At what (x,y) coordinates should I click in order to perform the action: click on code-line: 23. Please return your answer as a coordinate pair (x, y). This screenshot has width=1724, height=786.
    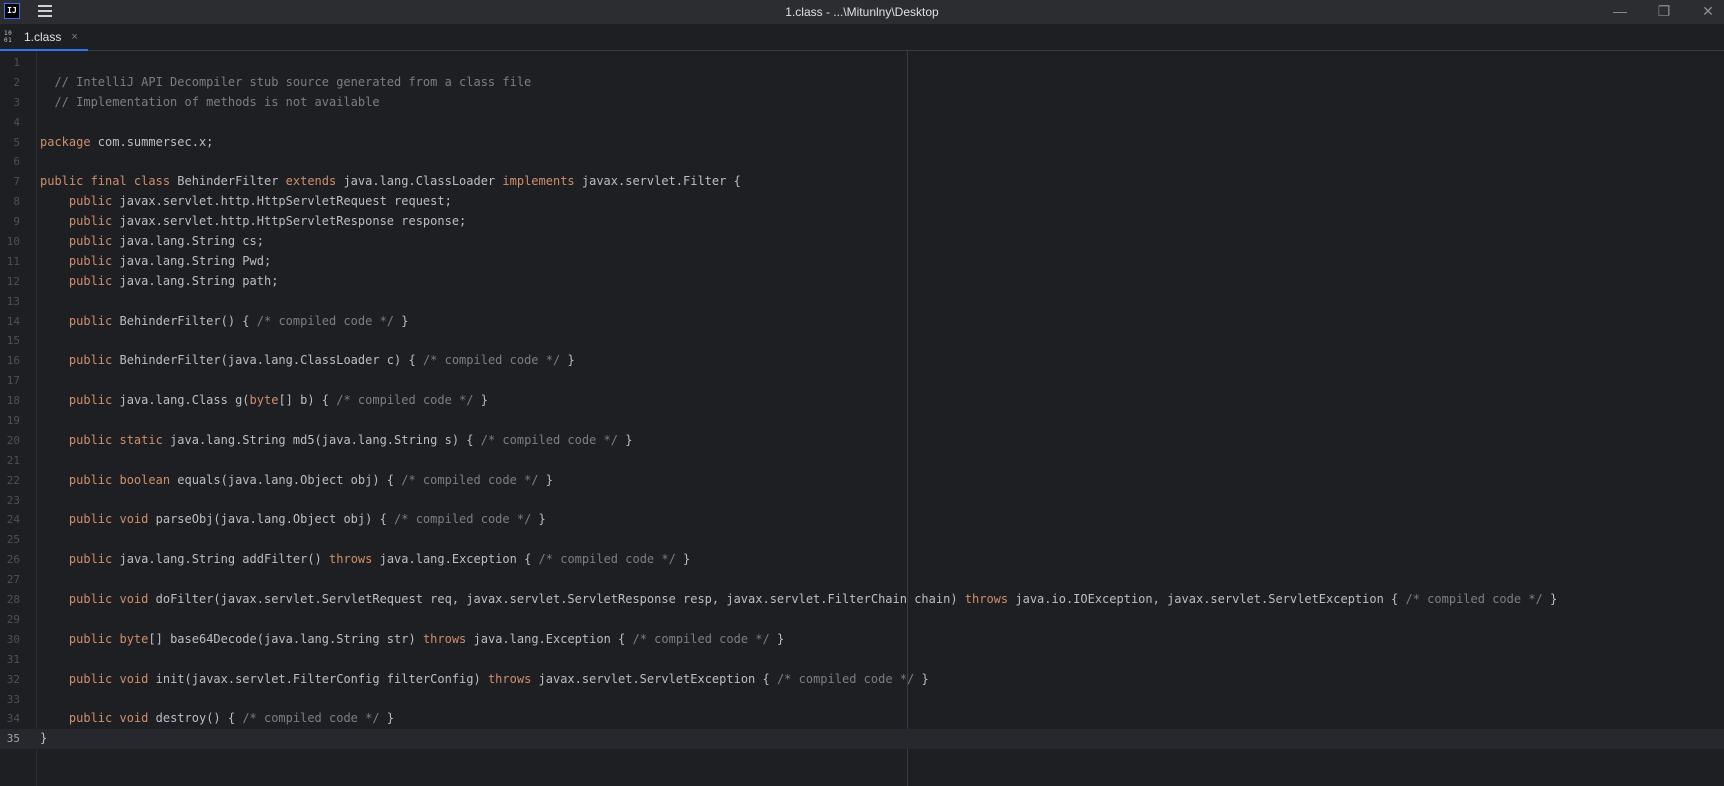
    Looking at the image, I should click on (862, 501).